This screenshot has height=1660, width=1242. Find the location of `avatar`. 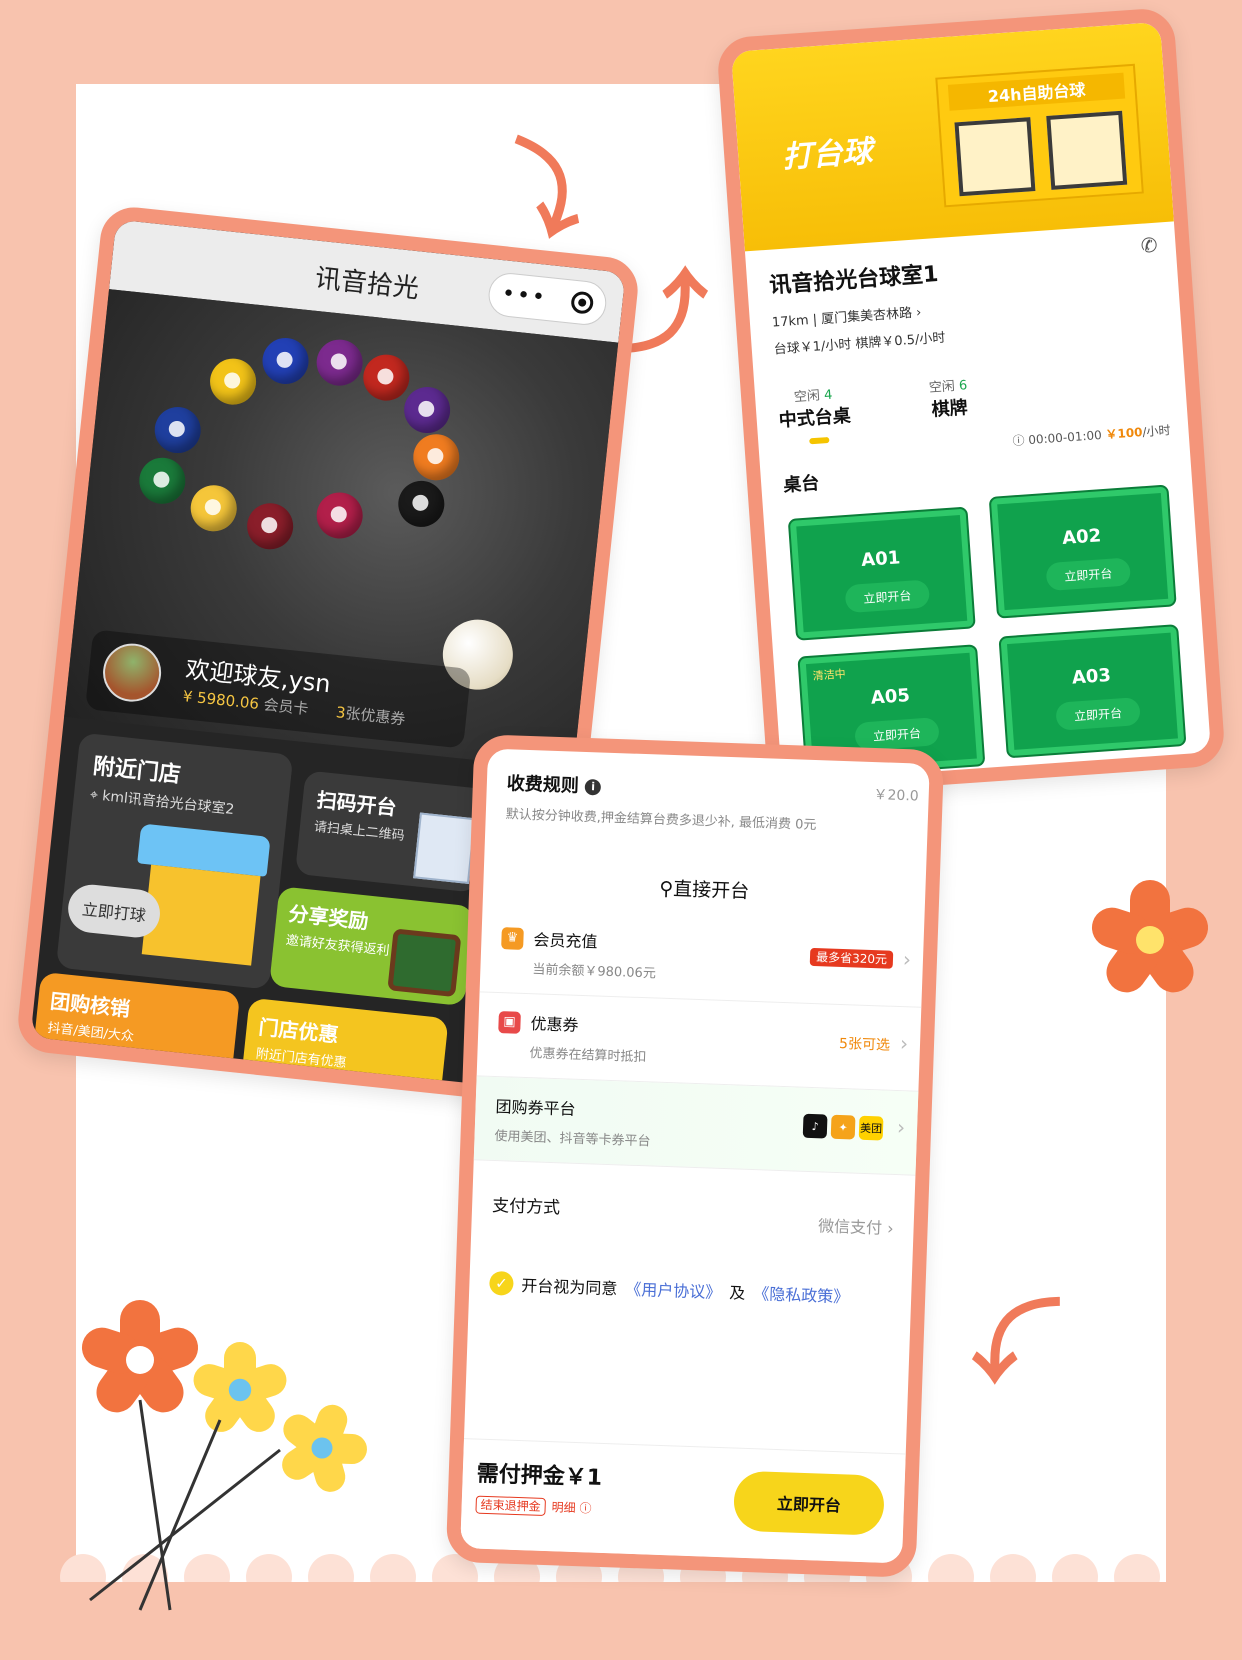

avatar is located at coordinates (132, 672).